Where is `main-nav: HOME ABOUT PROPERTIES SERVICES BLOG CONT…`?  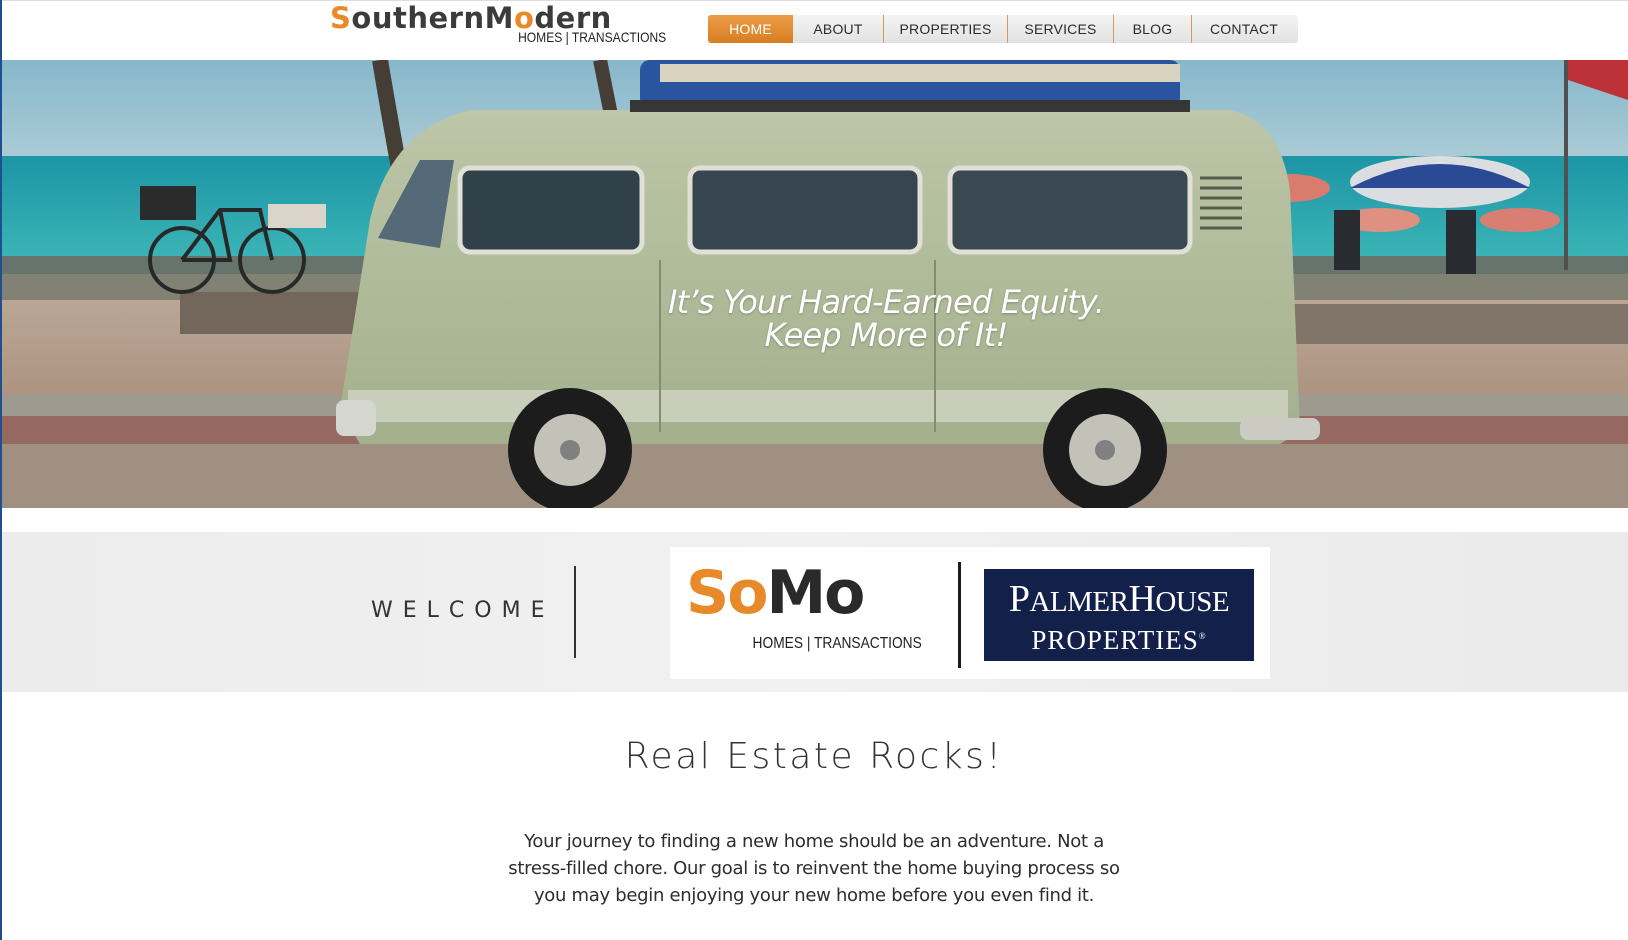
main-nav: HOME ABOUT PROPERTIES SERVICES BLOG CONT… is located at coordinates (1003, 29).